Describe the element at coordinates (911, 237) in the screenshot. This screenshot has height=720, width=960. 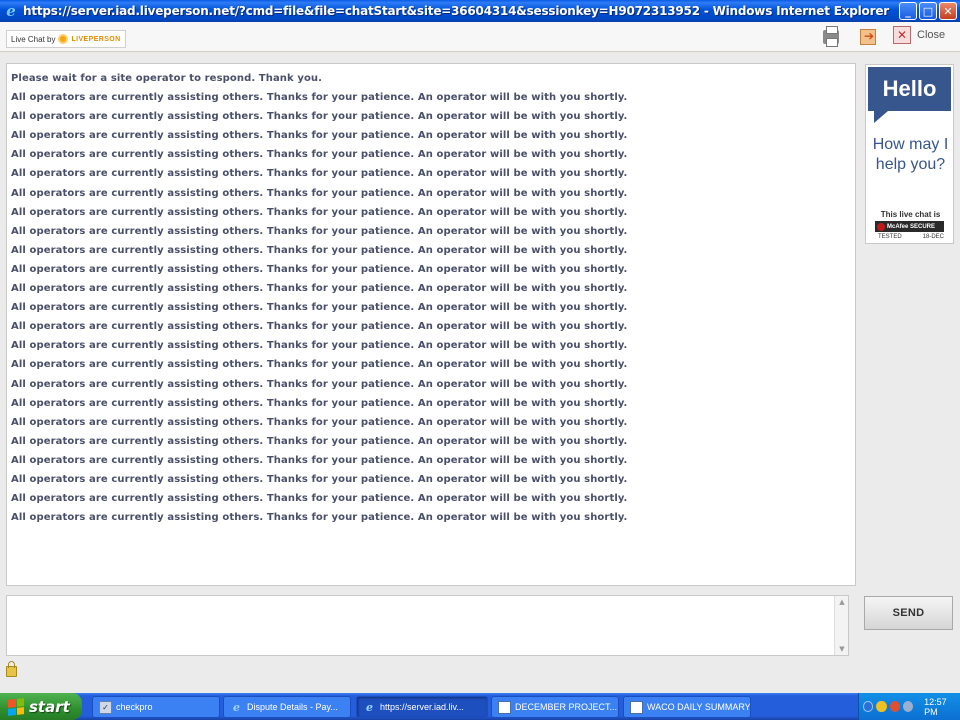
I see `tested-line: TESTED 18-DEC` at that location.